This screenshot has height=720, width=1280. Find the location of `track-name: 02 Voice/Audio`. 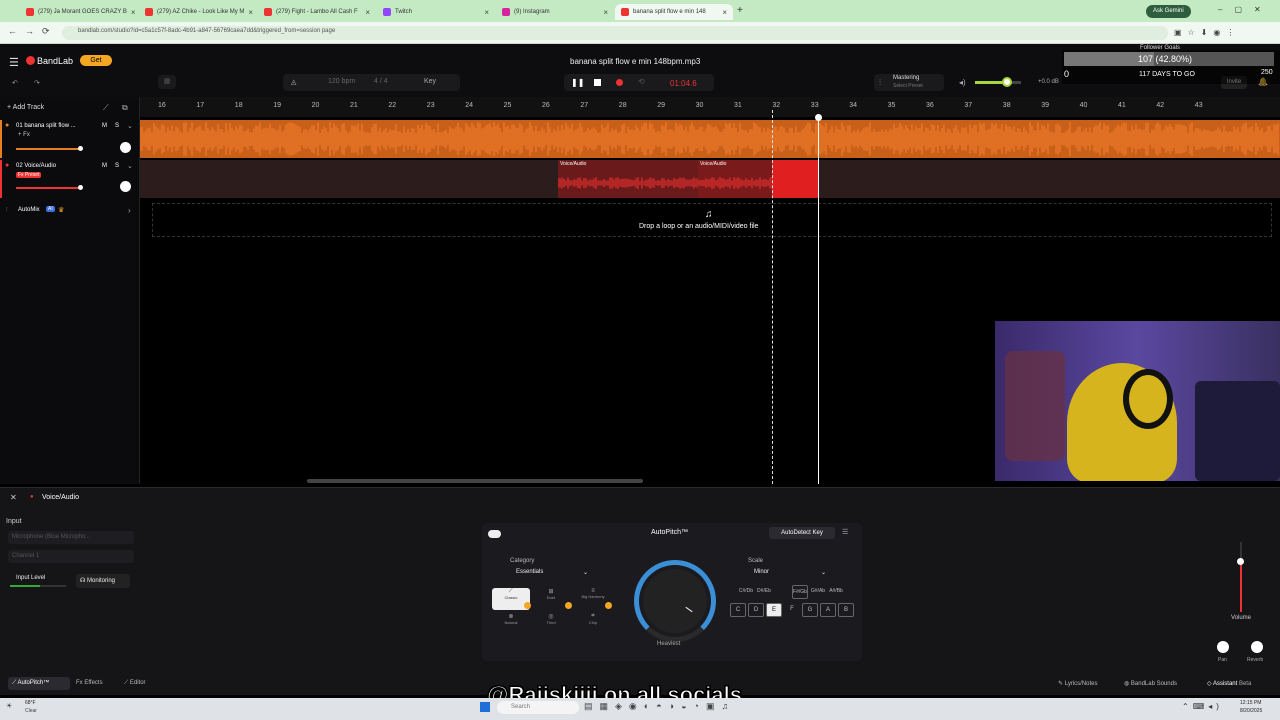

track-name: 02 Voice/Audio is located at coordinates (36, 166).